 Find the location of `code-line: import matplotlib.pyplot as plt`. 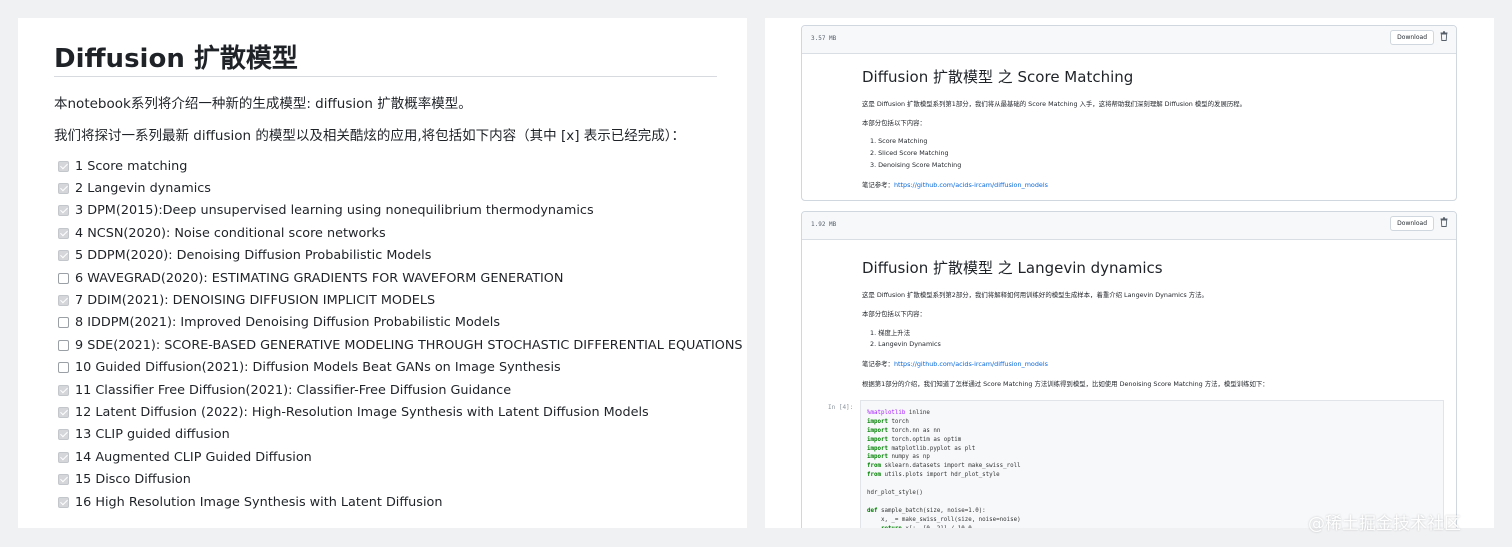

code-line: import matplotlib.pyplot as plt is located at coordinates (1155, 449).